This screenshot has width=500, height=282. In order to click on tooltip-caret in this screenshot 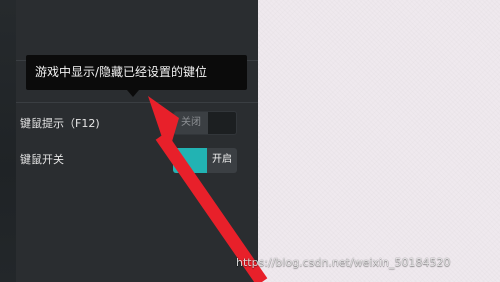, I will do `click(133, 93)`.